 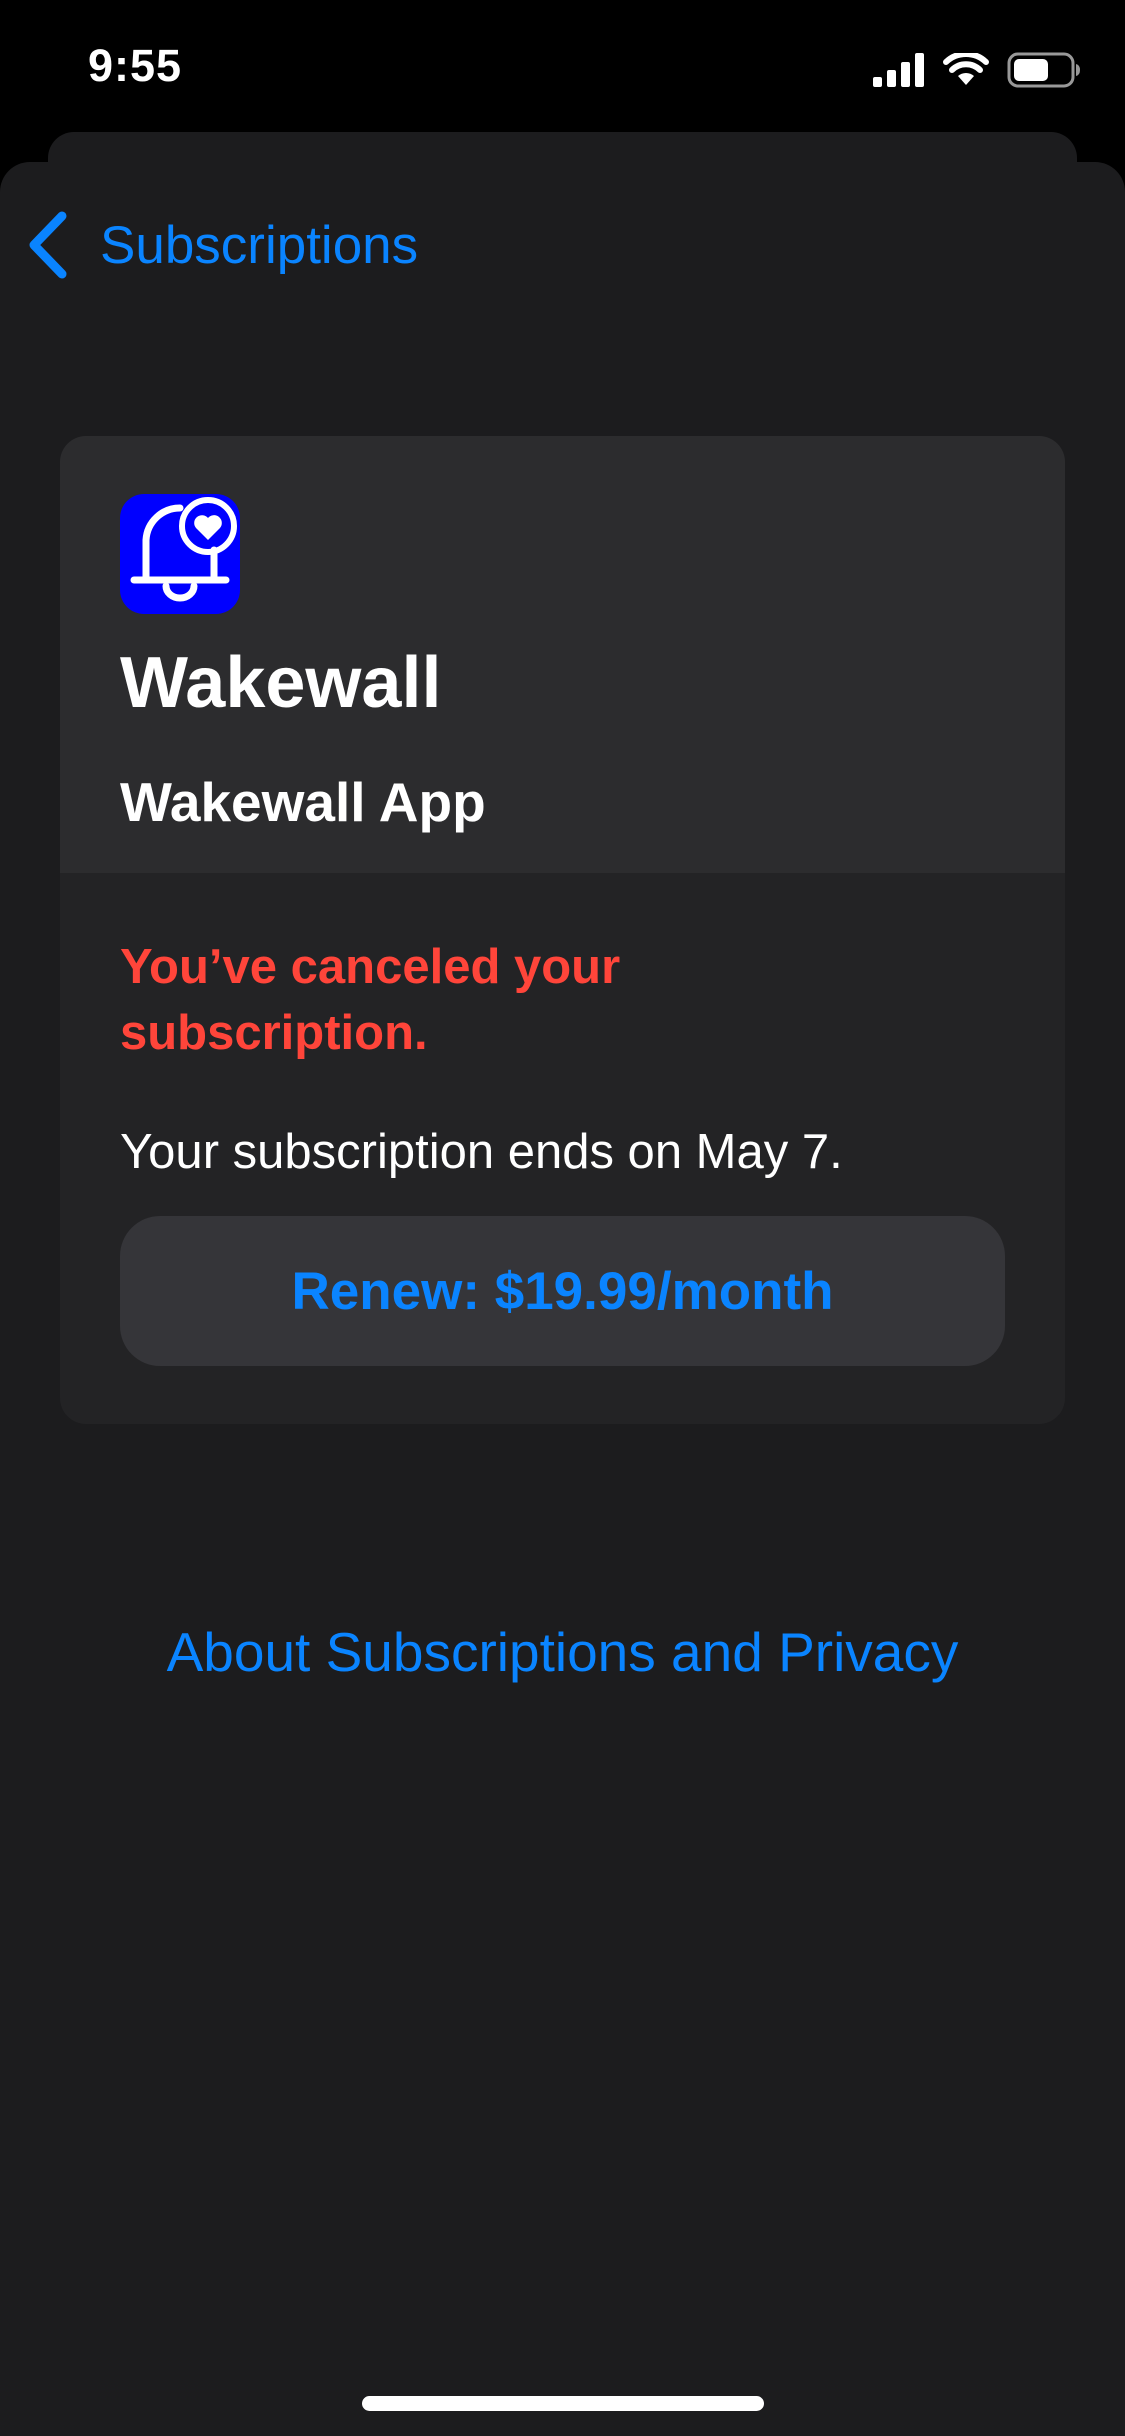 I want to click on home-indicator, so click(x=563, y=2403).